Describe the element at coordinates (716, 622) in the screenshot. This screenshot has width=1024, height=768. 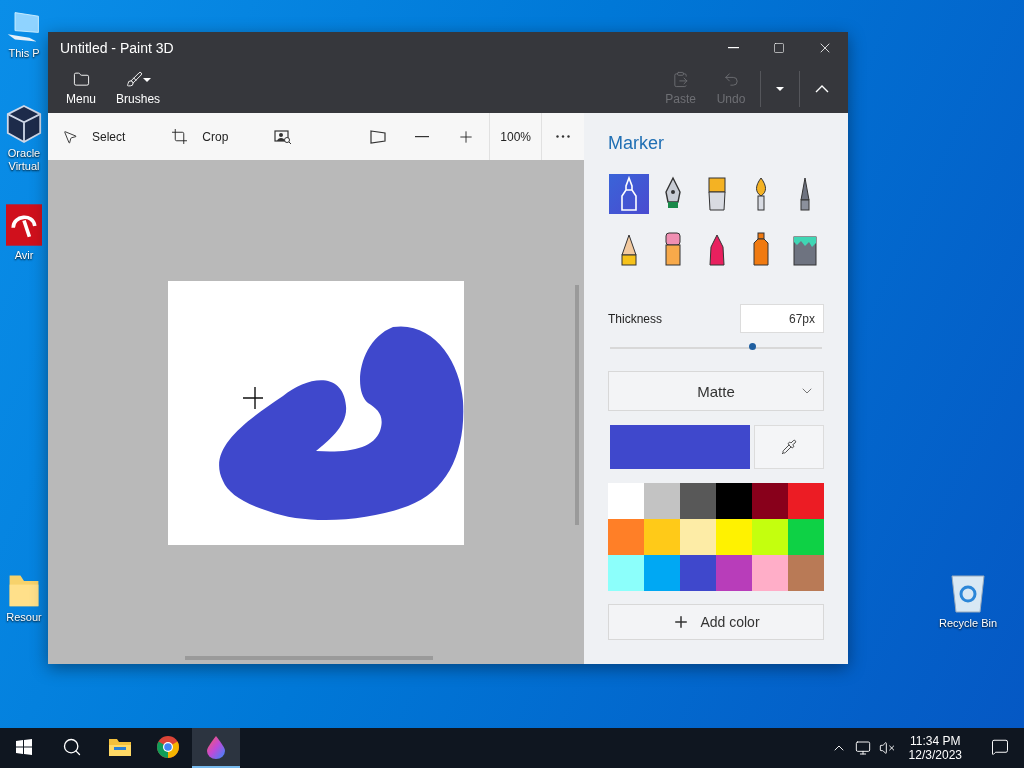
I see `add-color-button: Add color` at that location.